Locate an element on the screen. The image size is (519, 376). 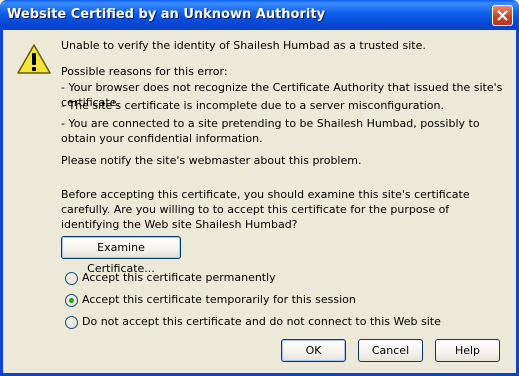
close-button is located at coordinates (502, 15).